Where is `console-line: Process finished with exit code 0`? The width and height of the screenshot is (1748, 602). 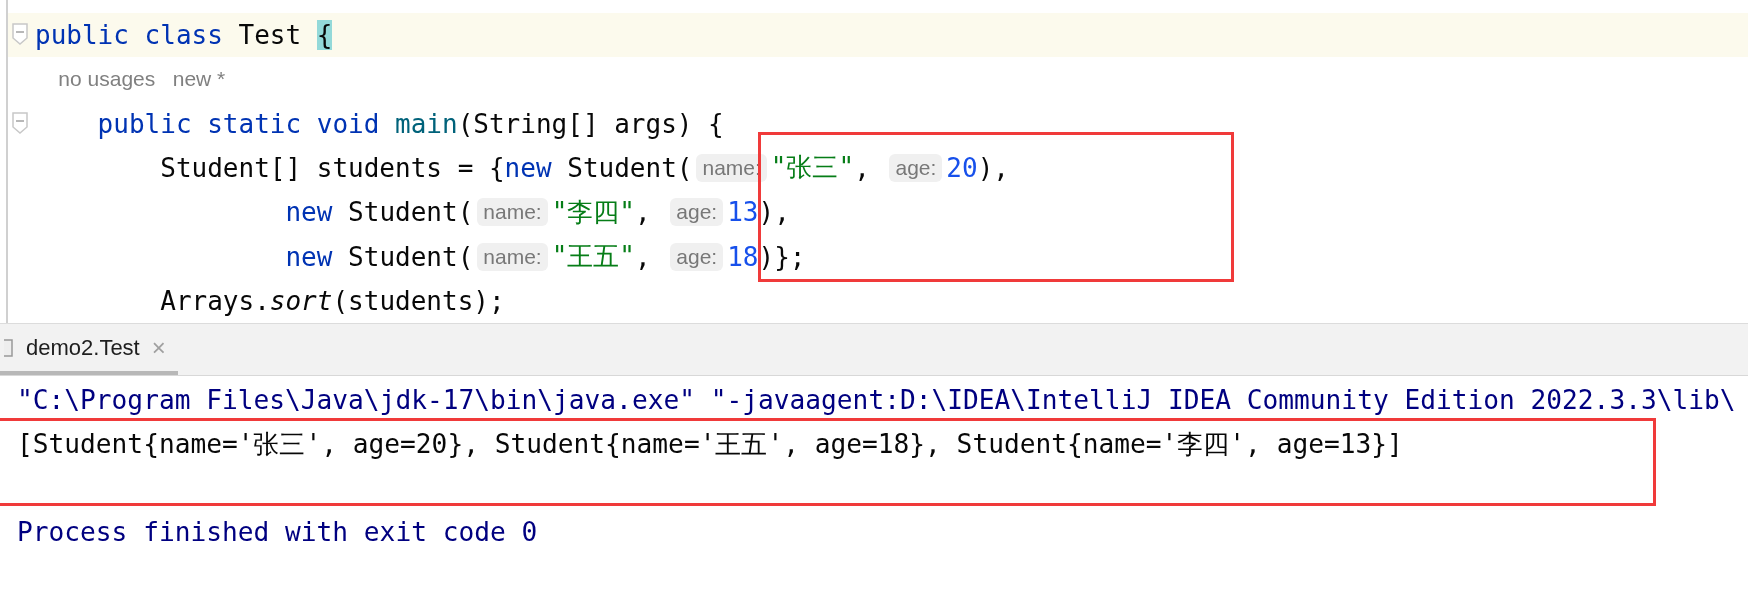 console-line: Process finished with exit code 0 is located at coordinates (277, 532).